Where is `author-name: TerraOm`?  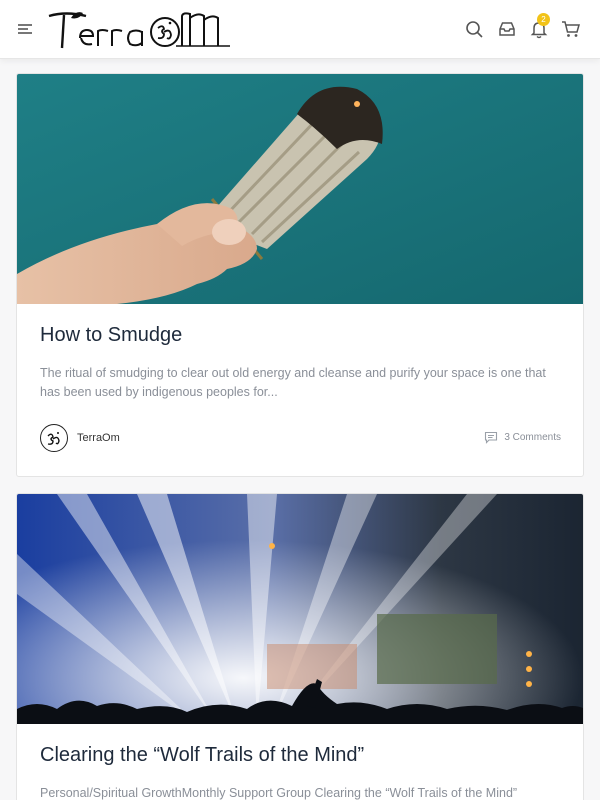 author-name: TerraOm is located at coordinates (98, 438).